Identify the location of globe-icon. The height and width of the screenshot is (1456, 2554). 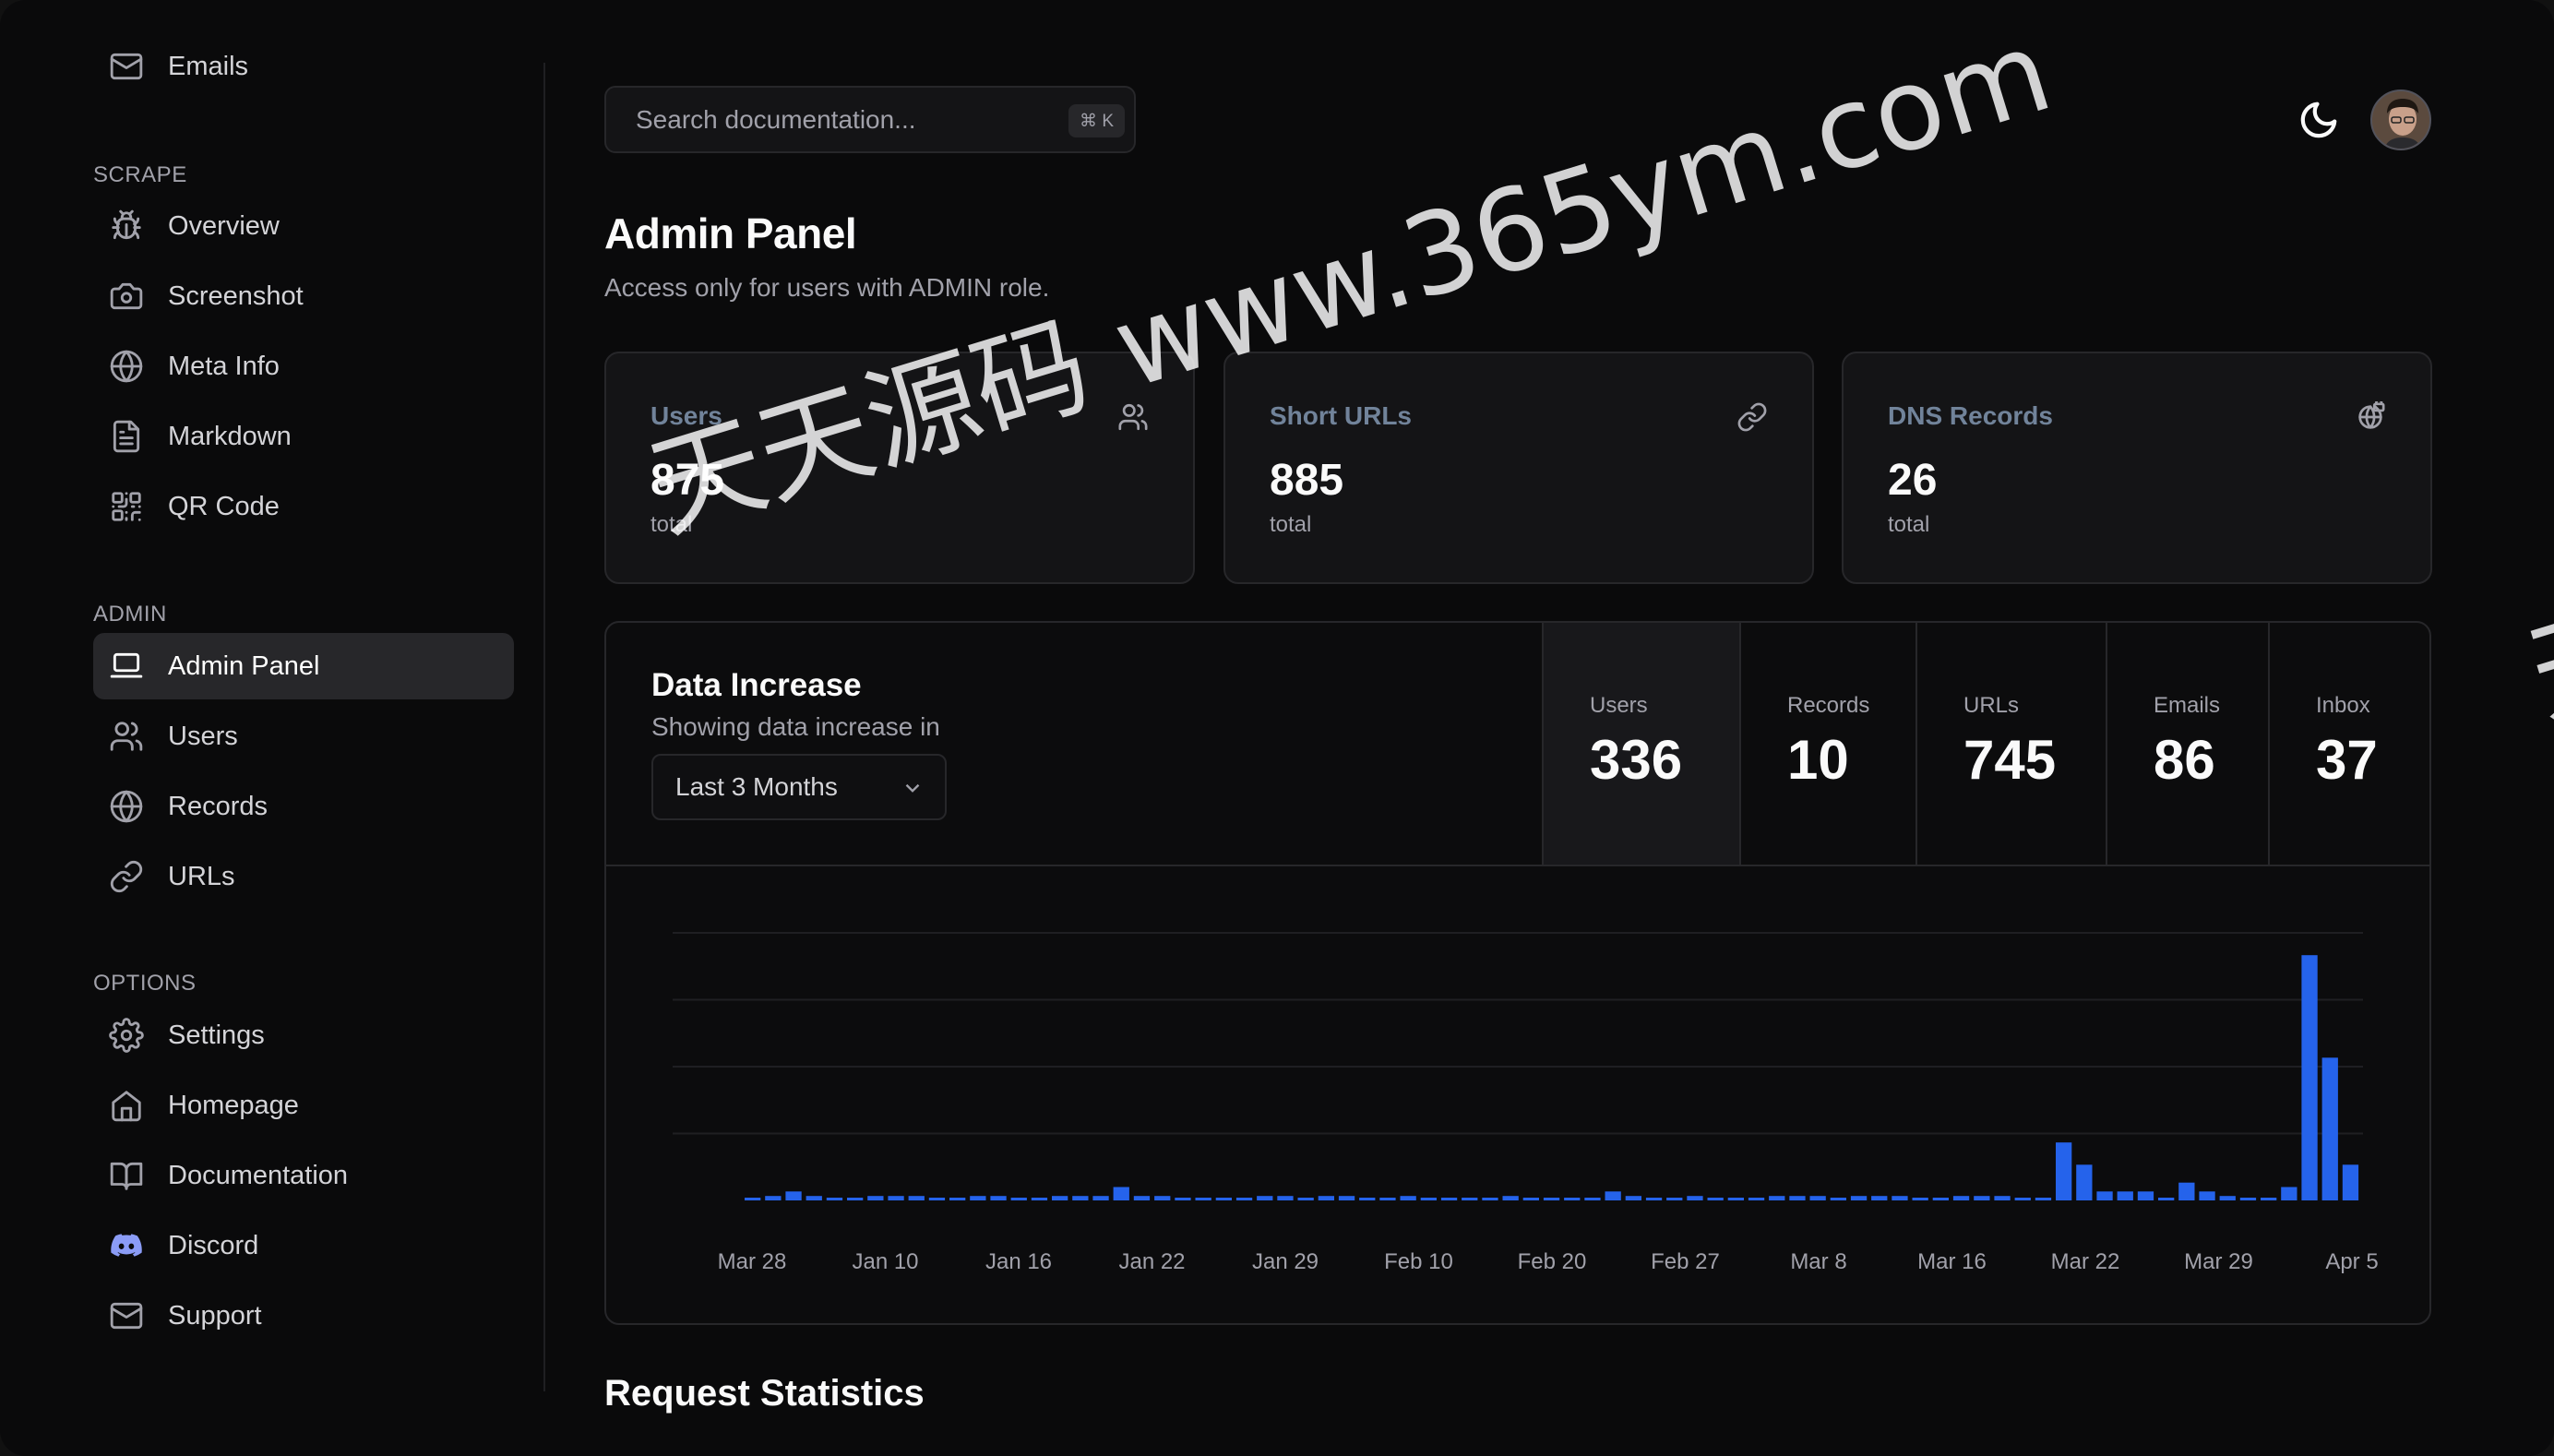
(127, 806).